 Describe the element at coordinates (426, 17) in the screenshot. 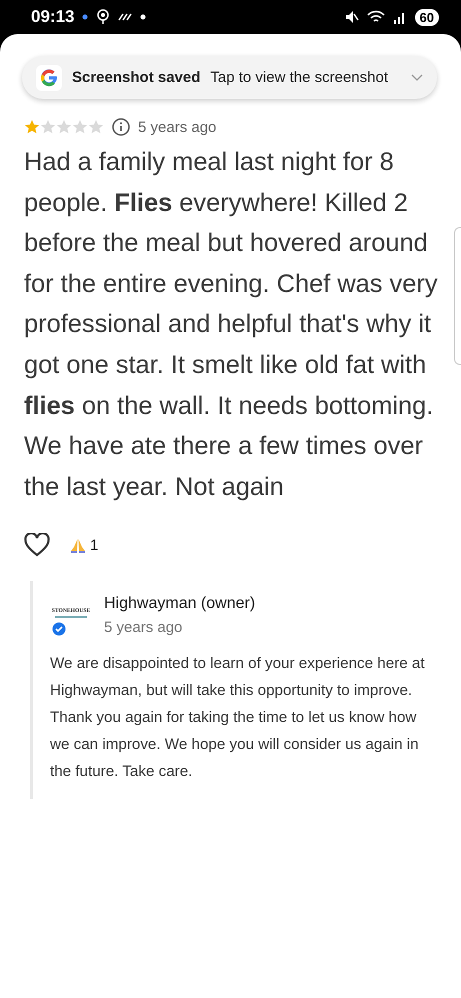

I see `battery-level: 60` at that location.